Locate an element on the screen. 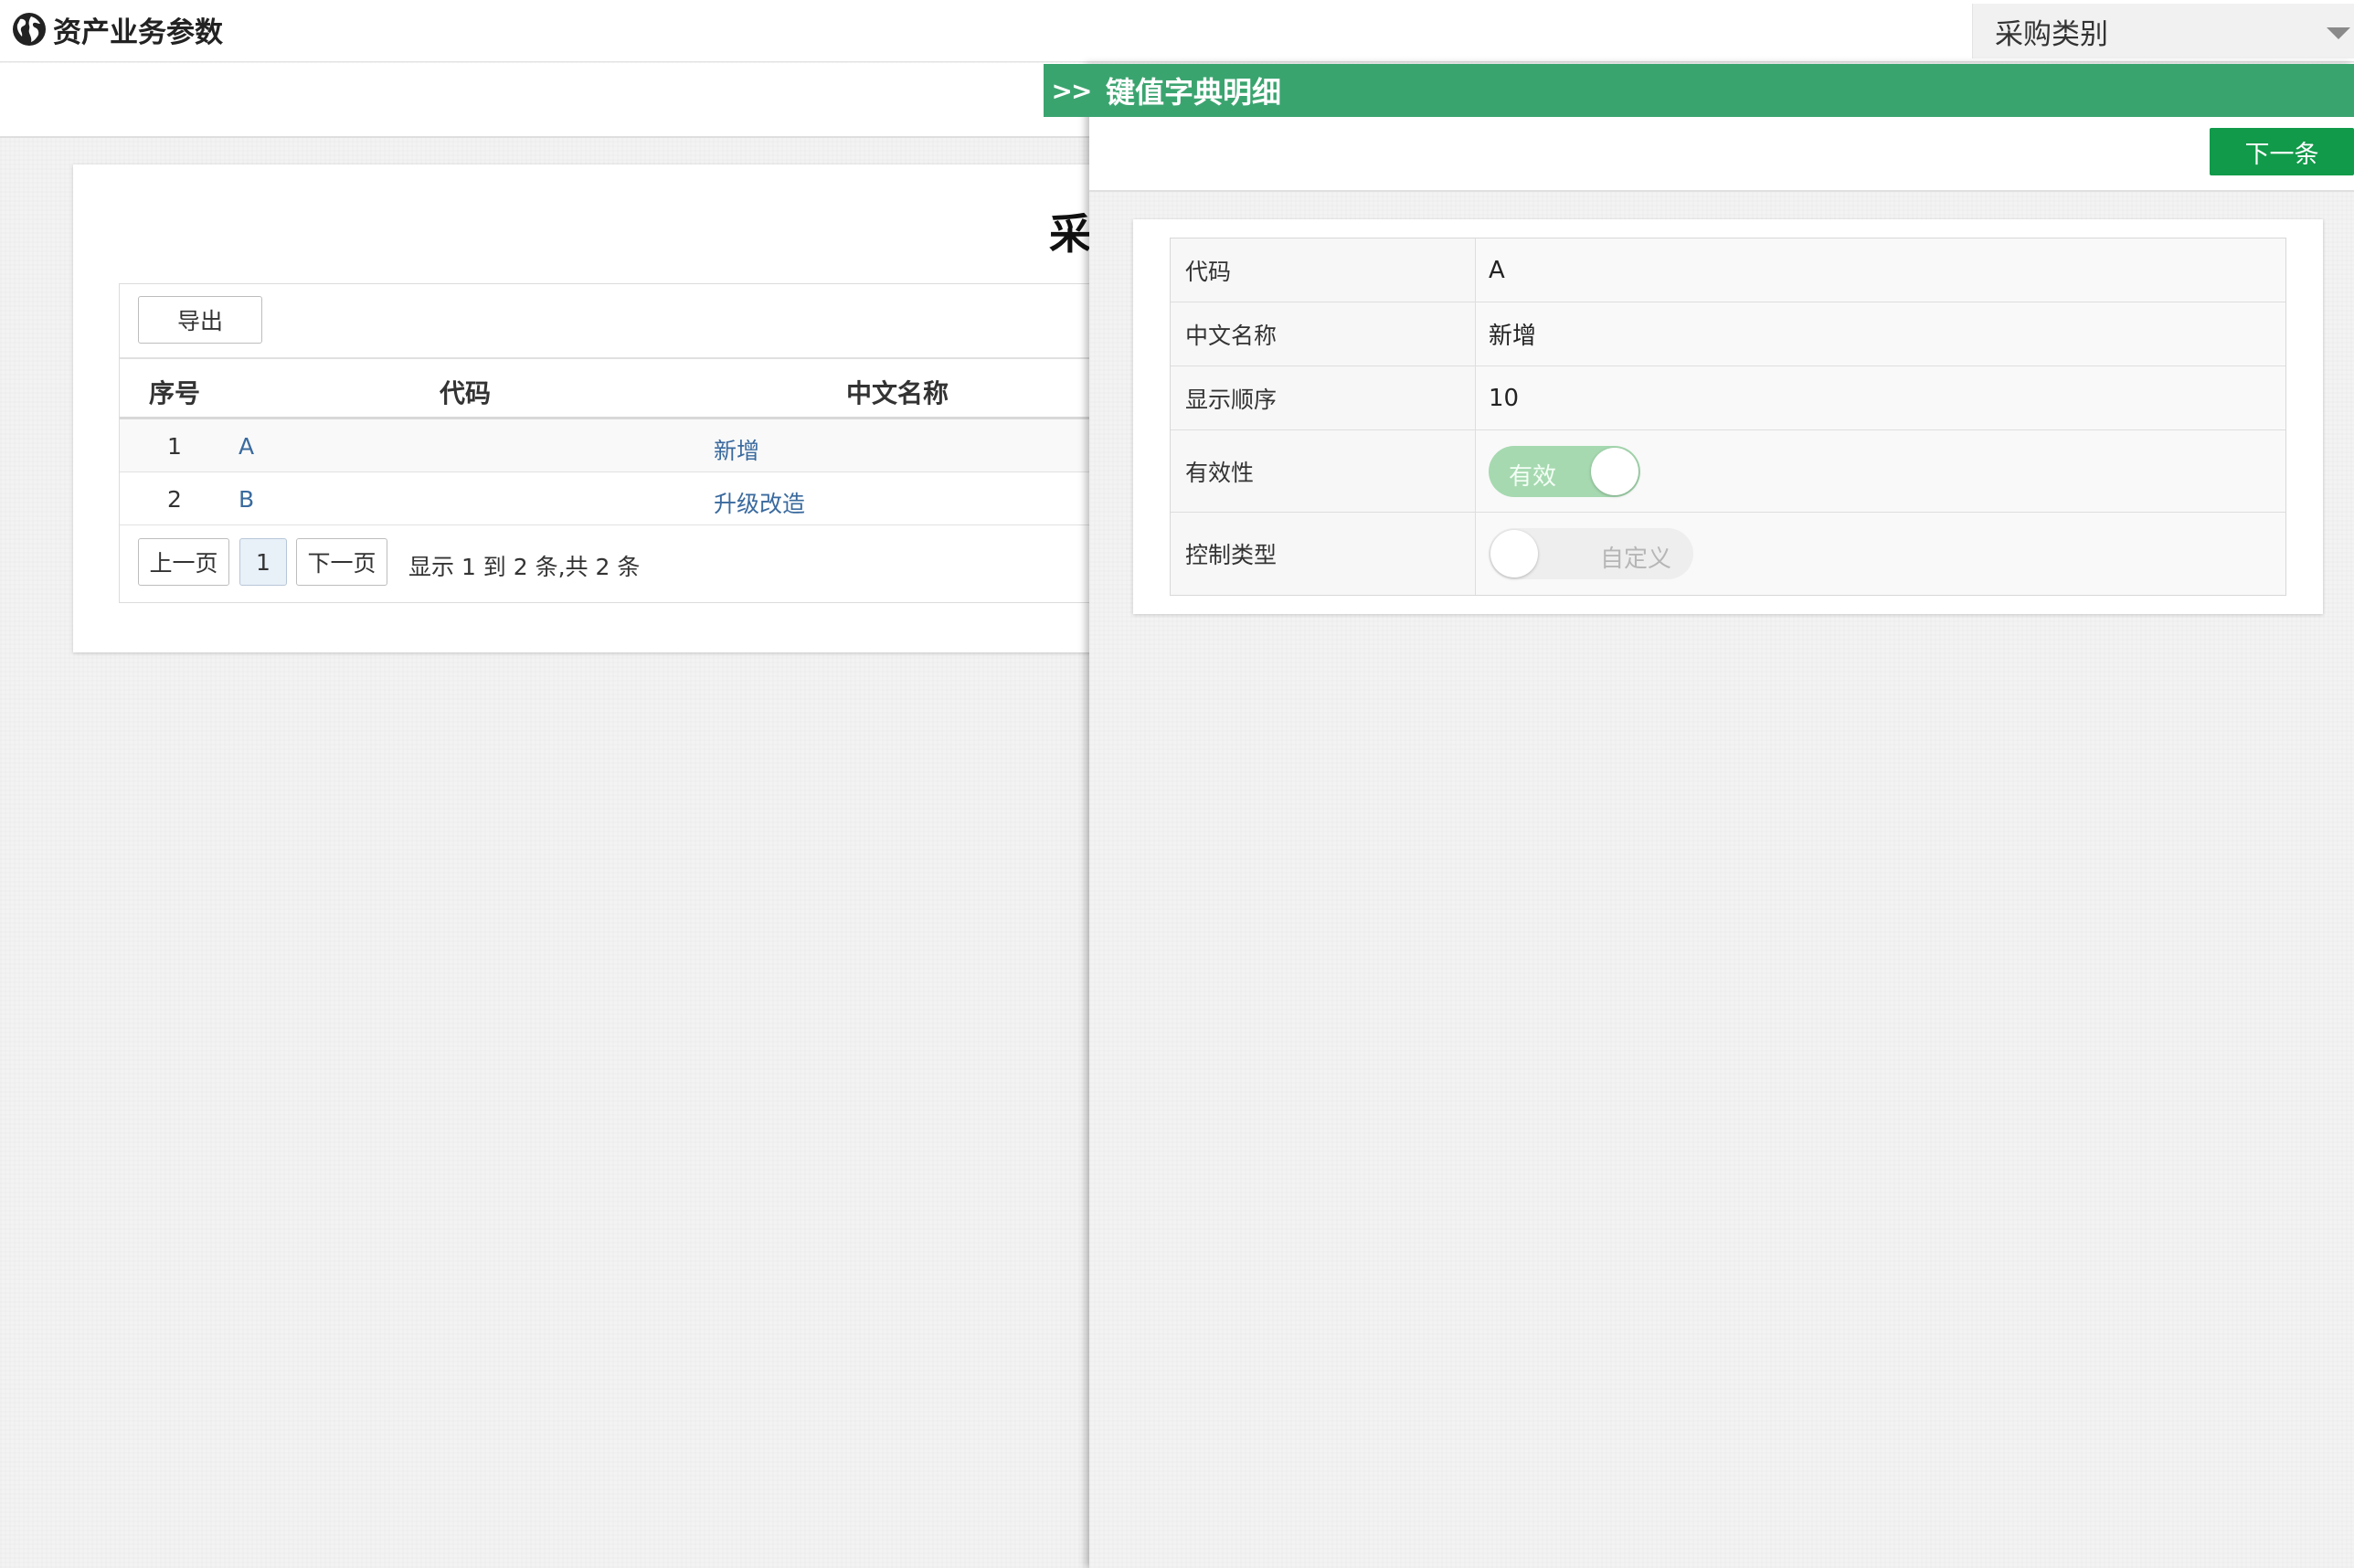 The height and width of the screenshot is (1568, 2354). detail-row-name: 中文名称 新增 is located at coordinates (1728, 334).